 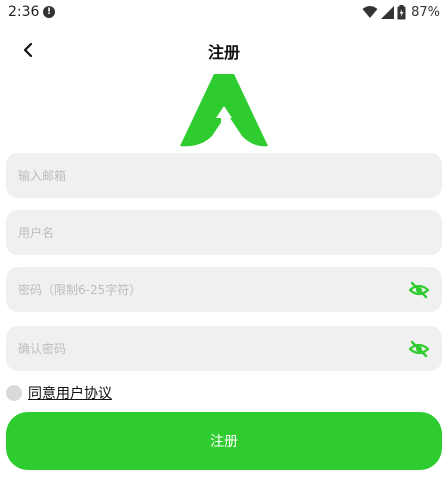 I want to click on battery-percent: 87%, so click(x=425, y=12).